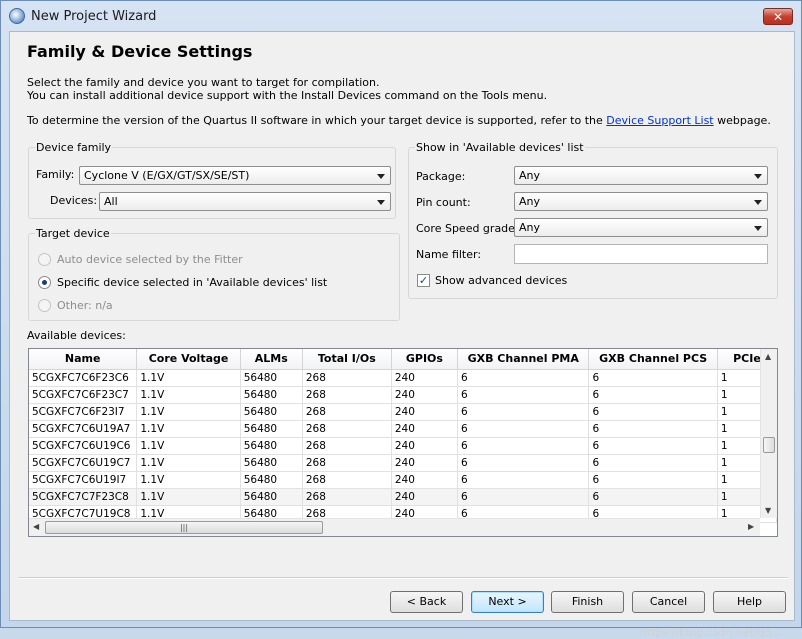  Describe the element at coordinates (347, 359) in the screenshot. I see `column-header-total-ios: Total I/Os` at that location.